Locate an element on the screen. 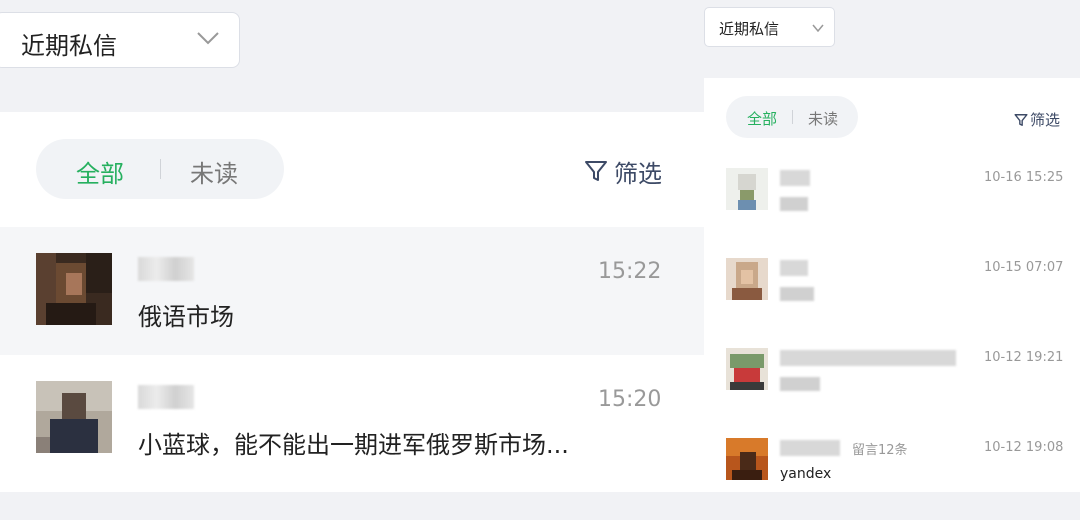  message-preview: 俄语市场 is located at coordinates (186, 317).